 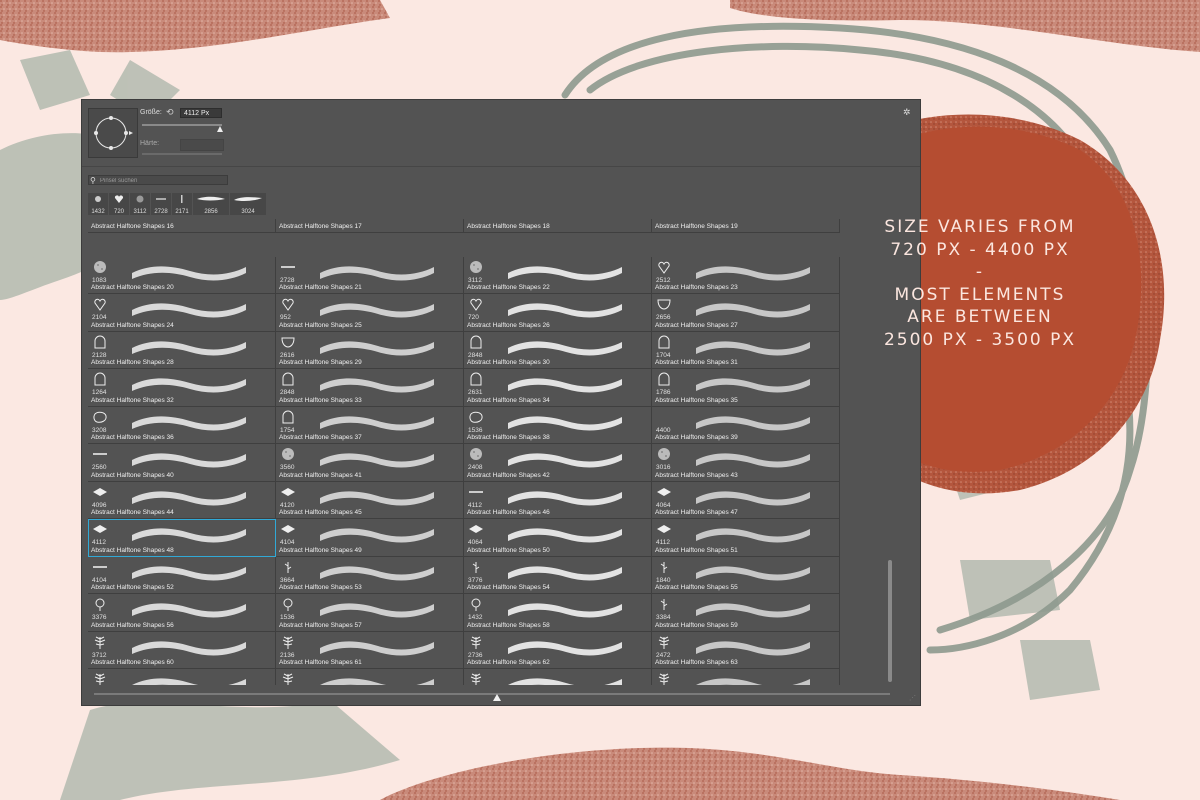 What do you see at coordinates (182, 425) in the screenshot?
I see `brush-cell: 3208 Abstract Halftone Shapes 36` at bounding box center [182, 425].